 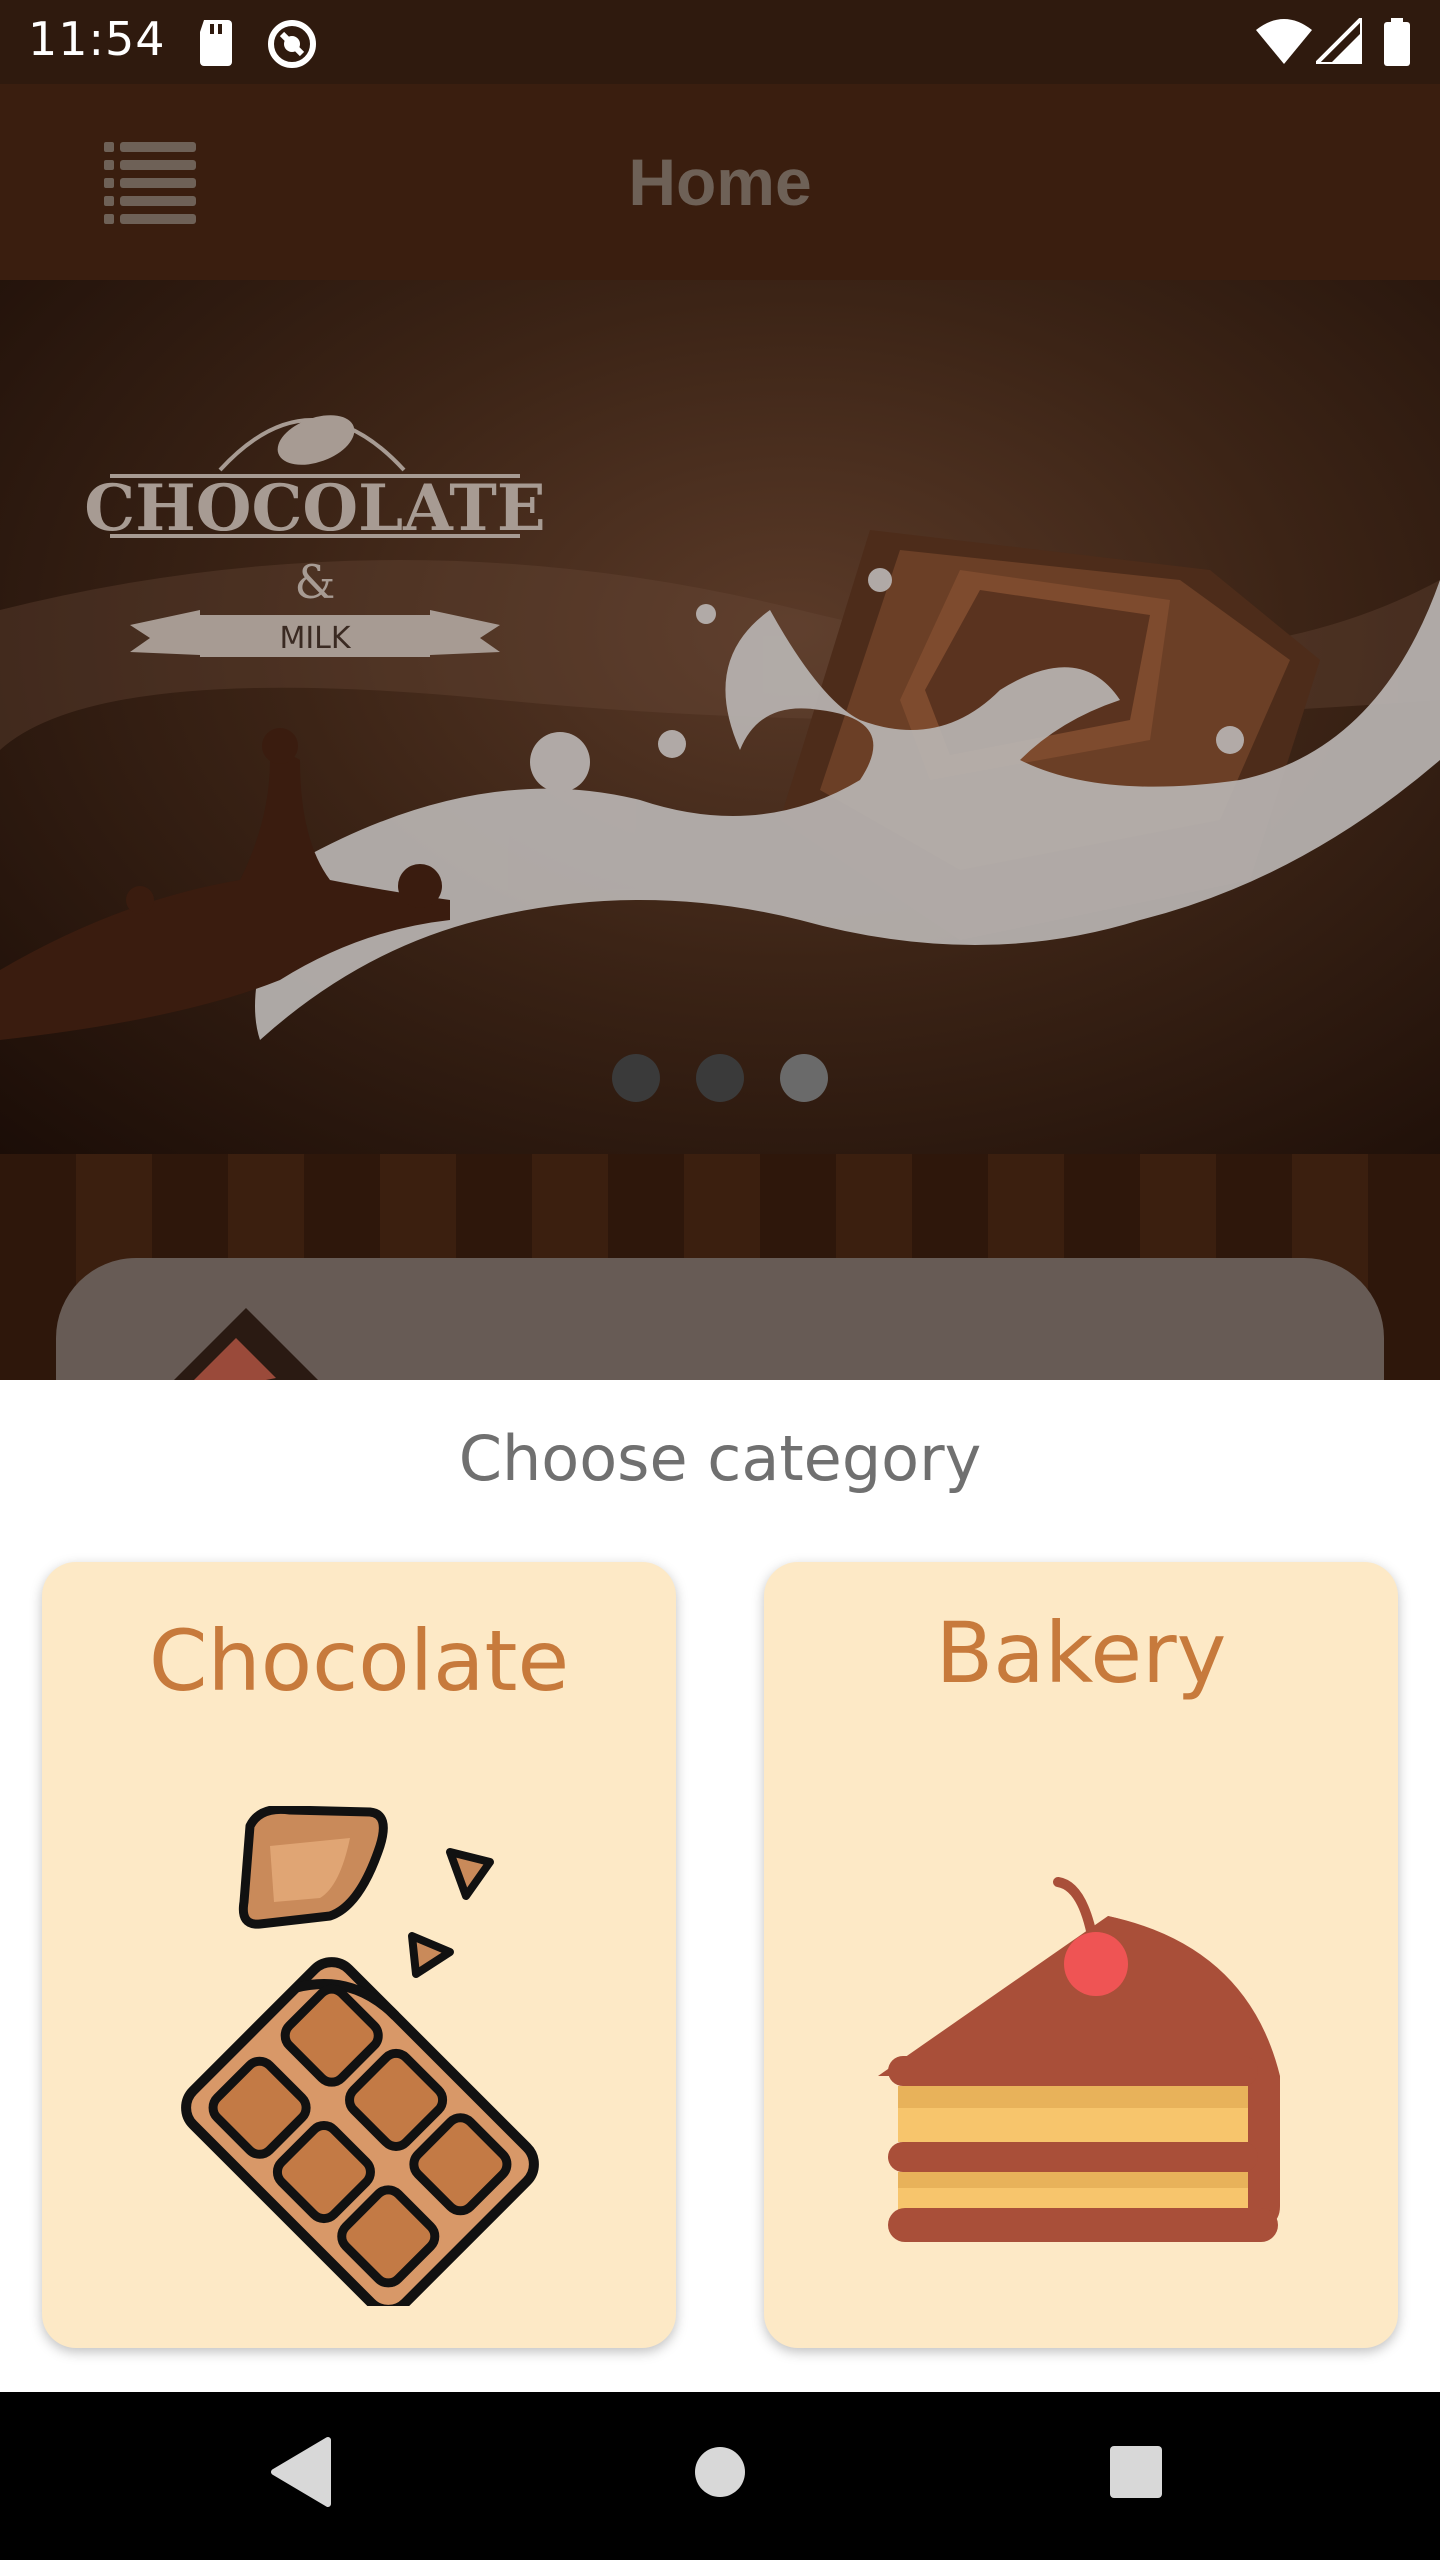 I want to click on back-icon, so click(x=301, y=2472).